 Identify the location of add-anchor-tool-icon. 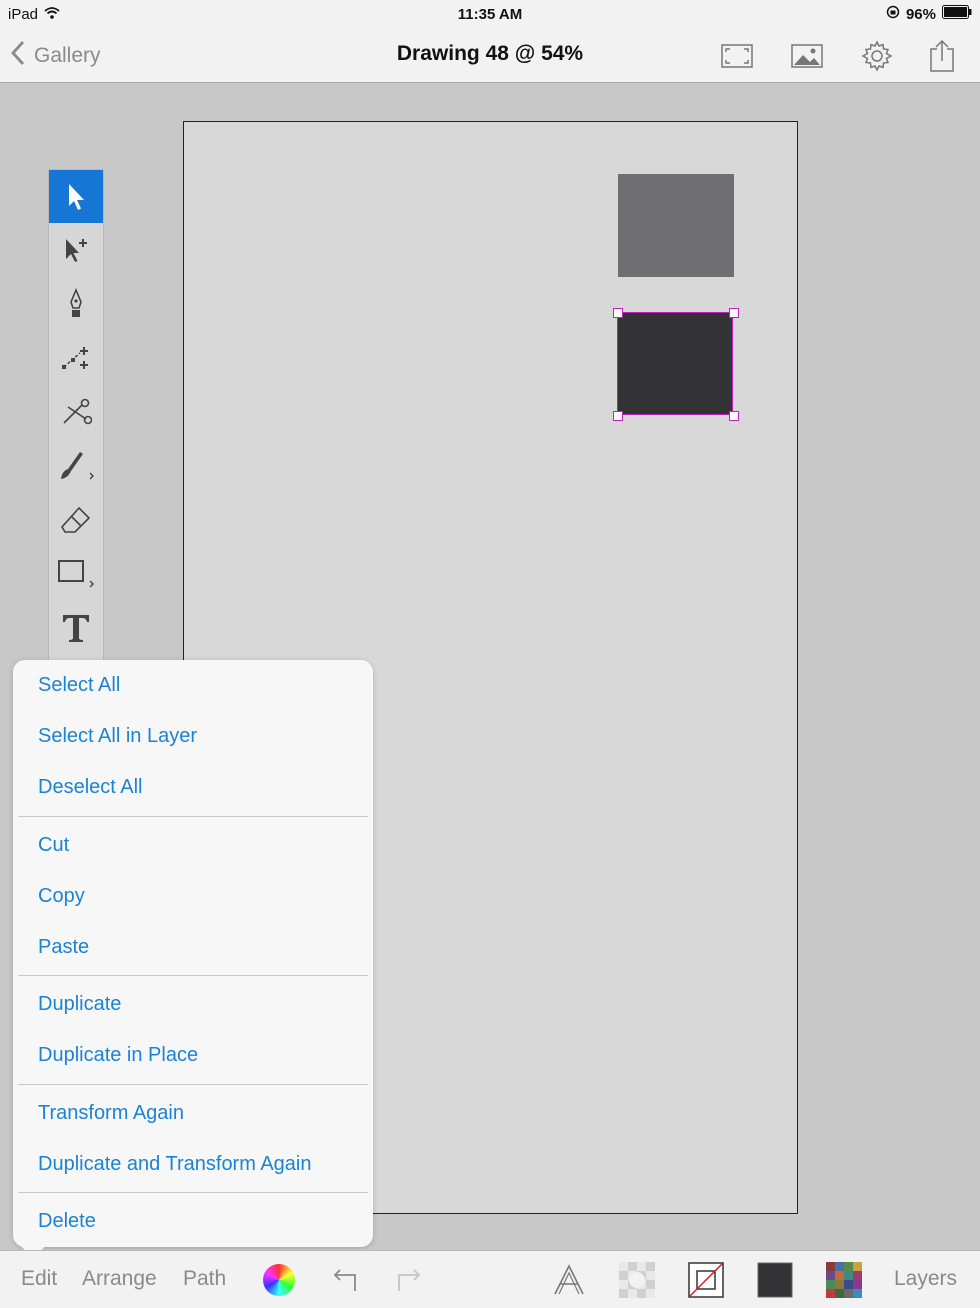
(76, 357).